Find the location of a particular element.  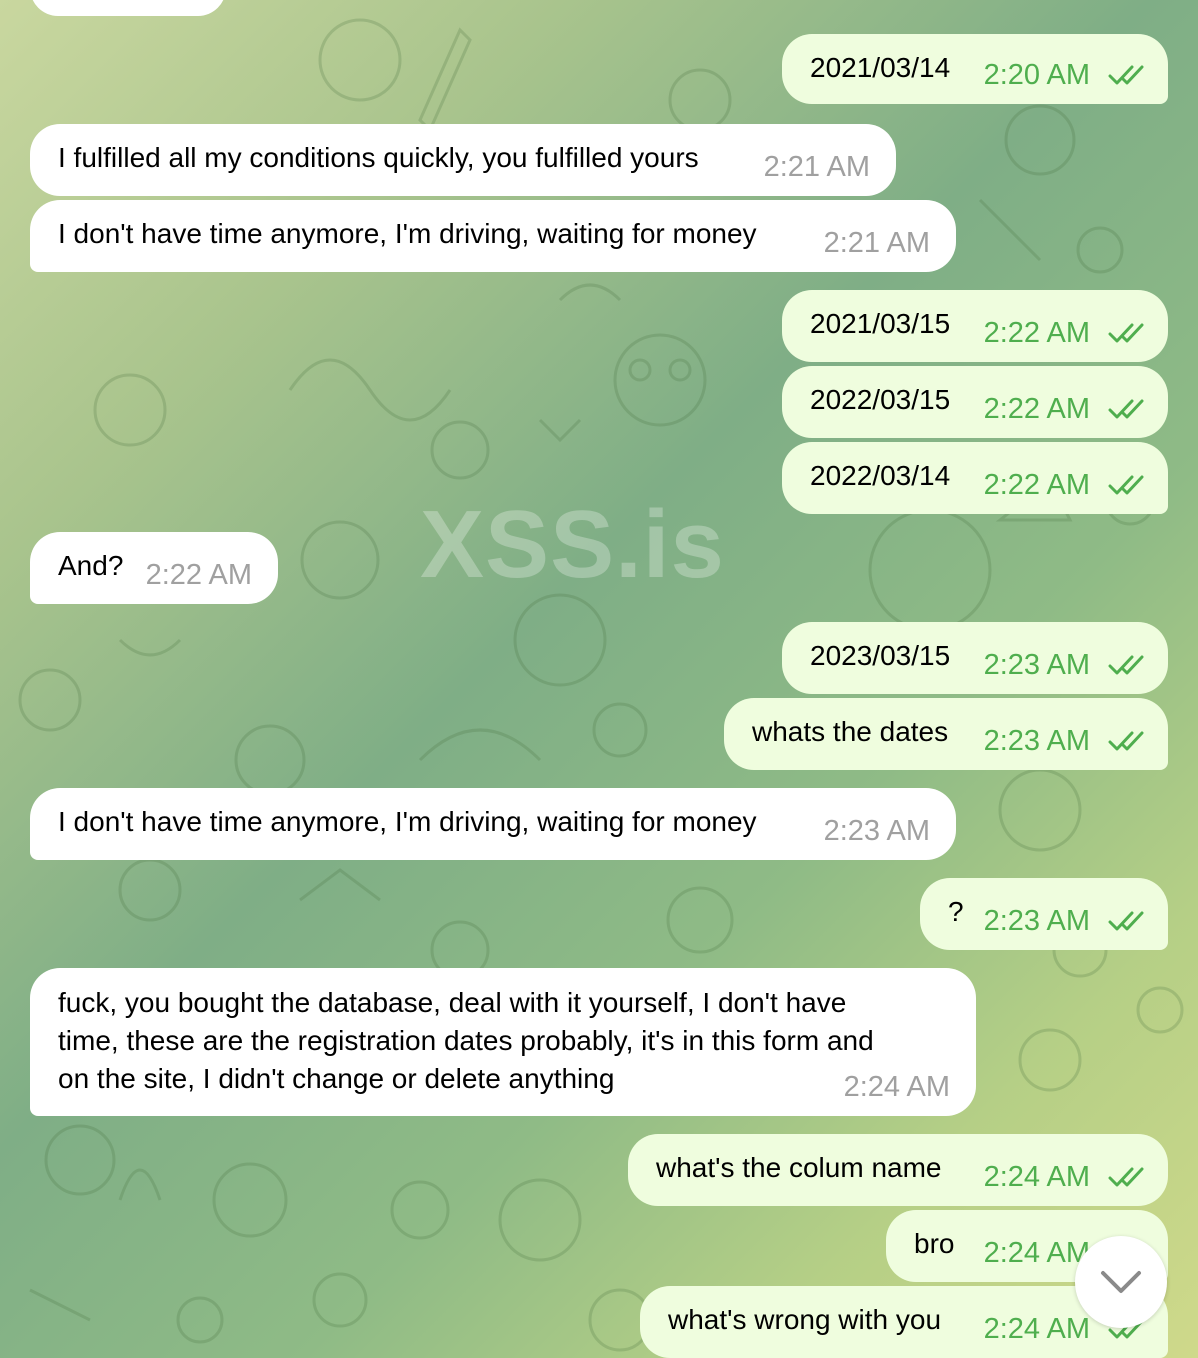

outgoing-message-bubble: what's the colum name 2:24 AM is located at coordinates (898, 1170).